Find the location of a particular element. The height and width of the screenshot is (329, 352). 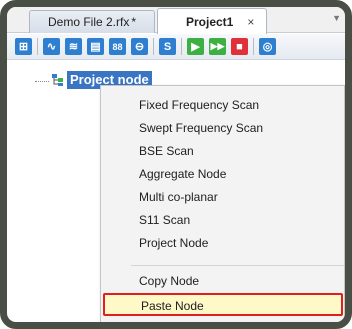

s11-icon: S is located at coordinates (167, 46).